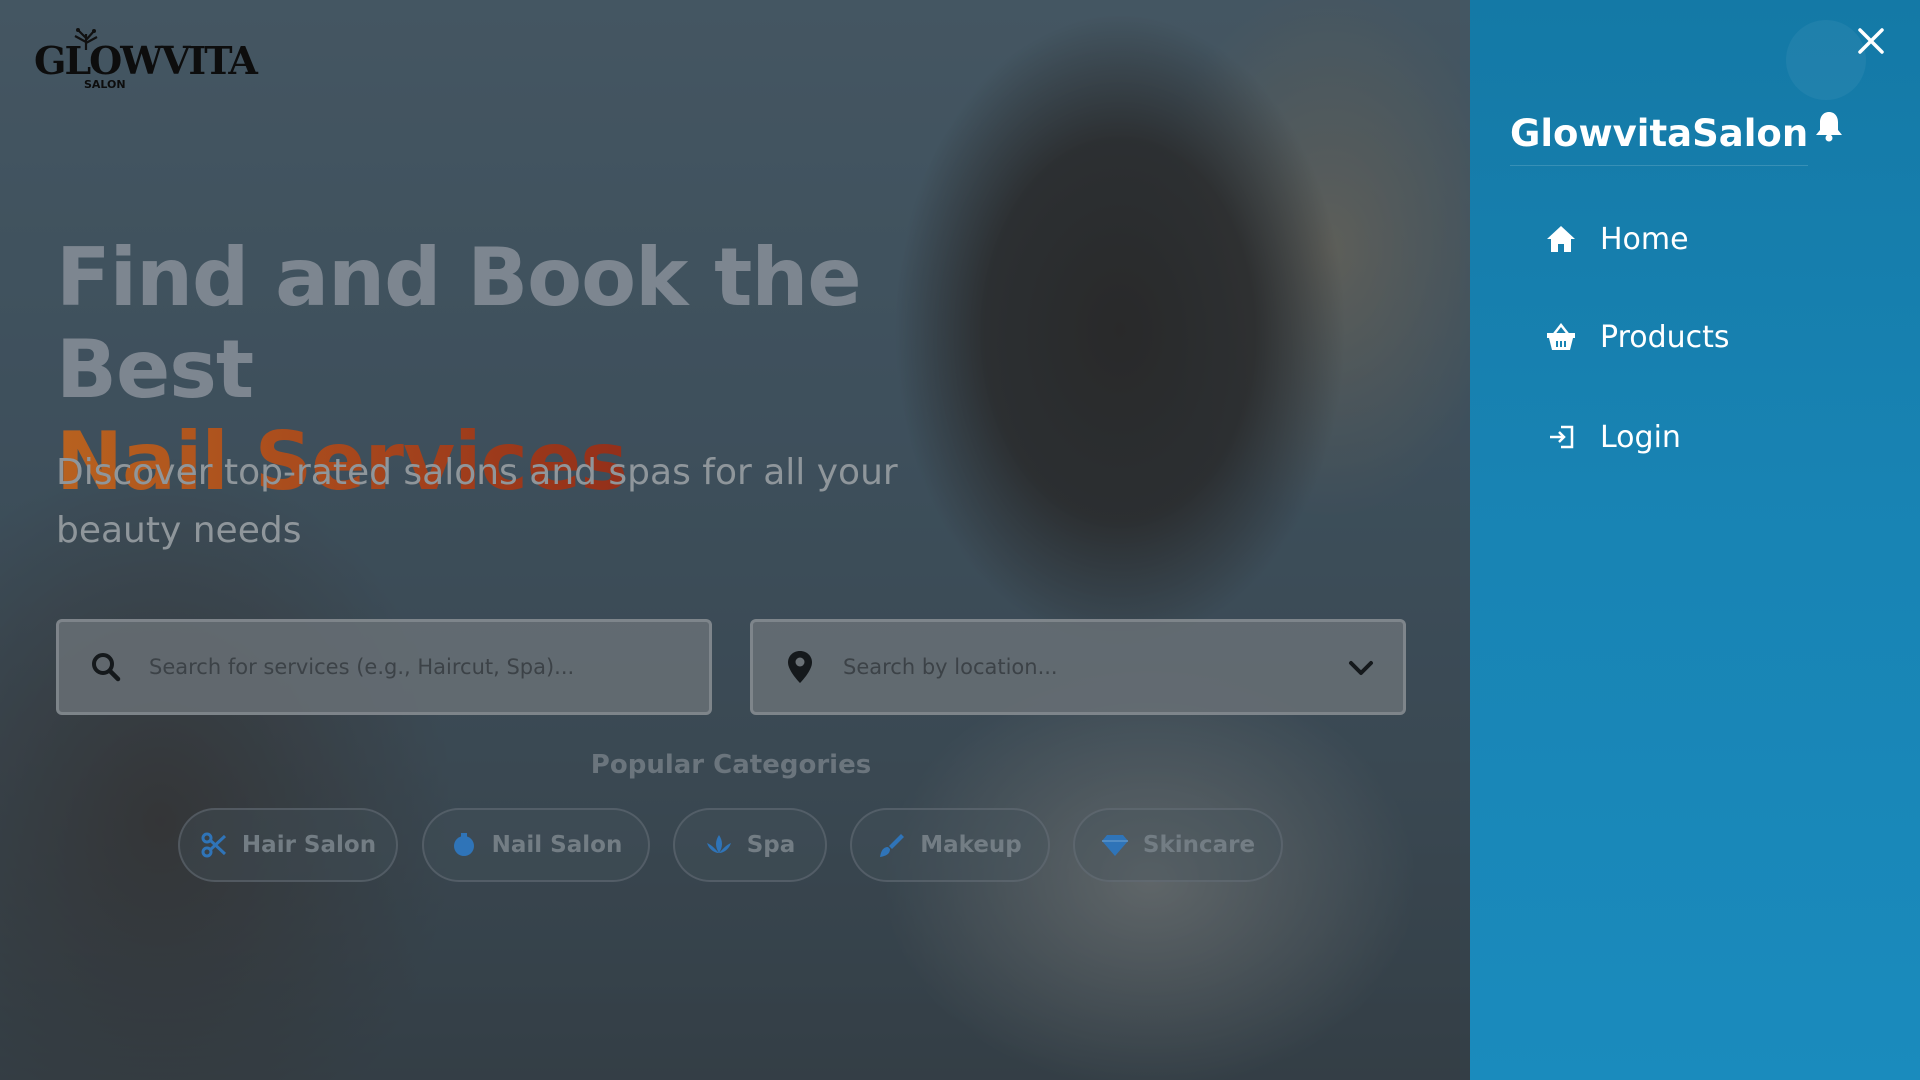 Image resolution: width=1920 pixels, height=1080 pixels. What do you see at coordinates (971, 845) in the screenshot?
I see `category-label: Makeup` at bounding box center [971, 845].